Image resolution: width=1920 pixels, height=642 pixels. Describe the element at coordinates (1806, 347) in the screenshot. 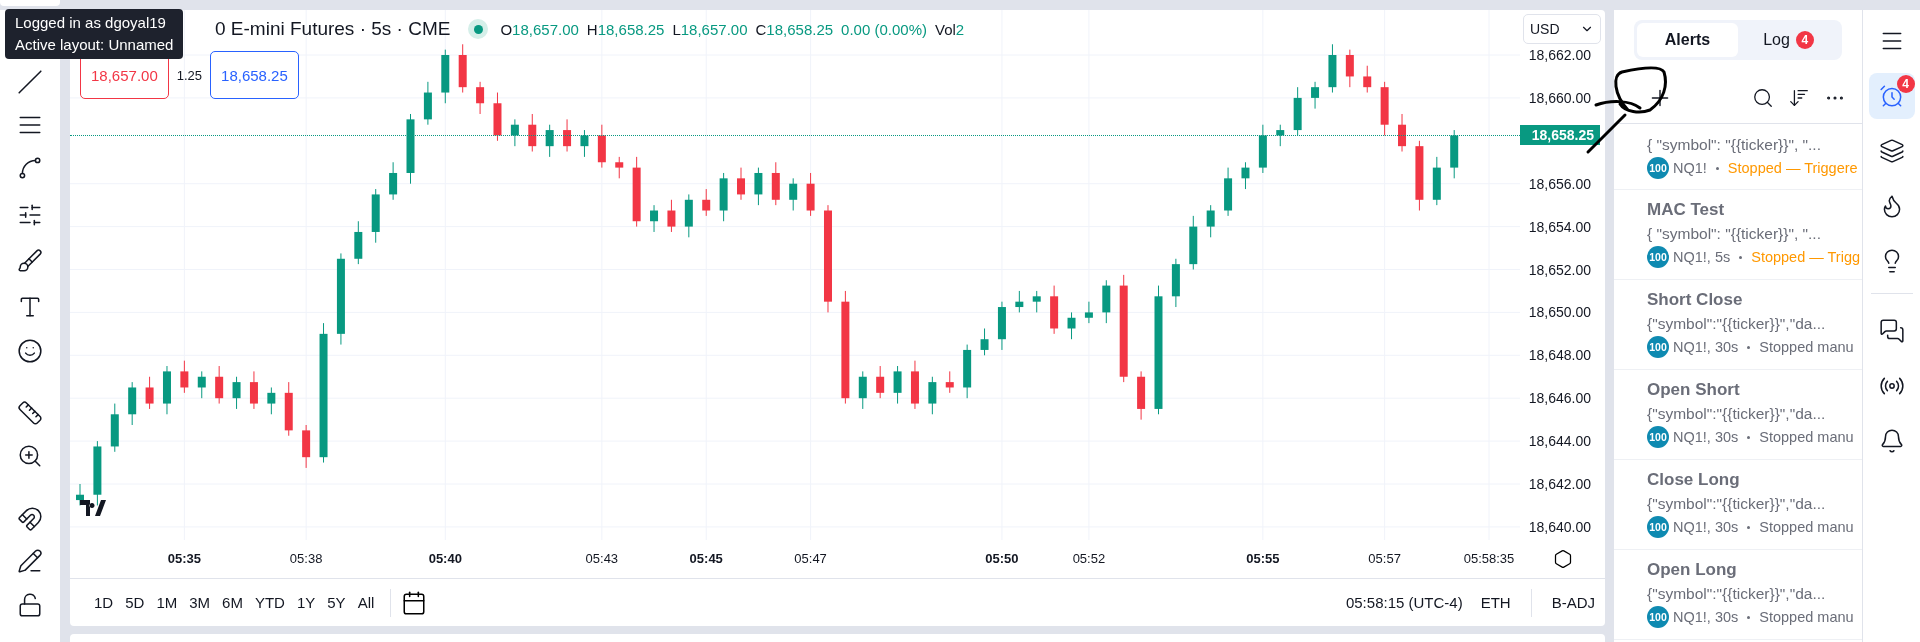

I see `alert-status: Stopped manu` at that location.